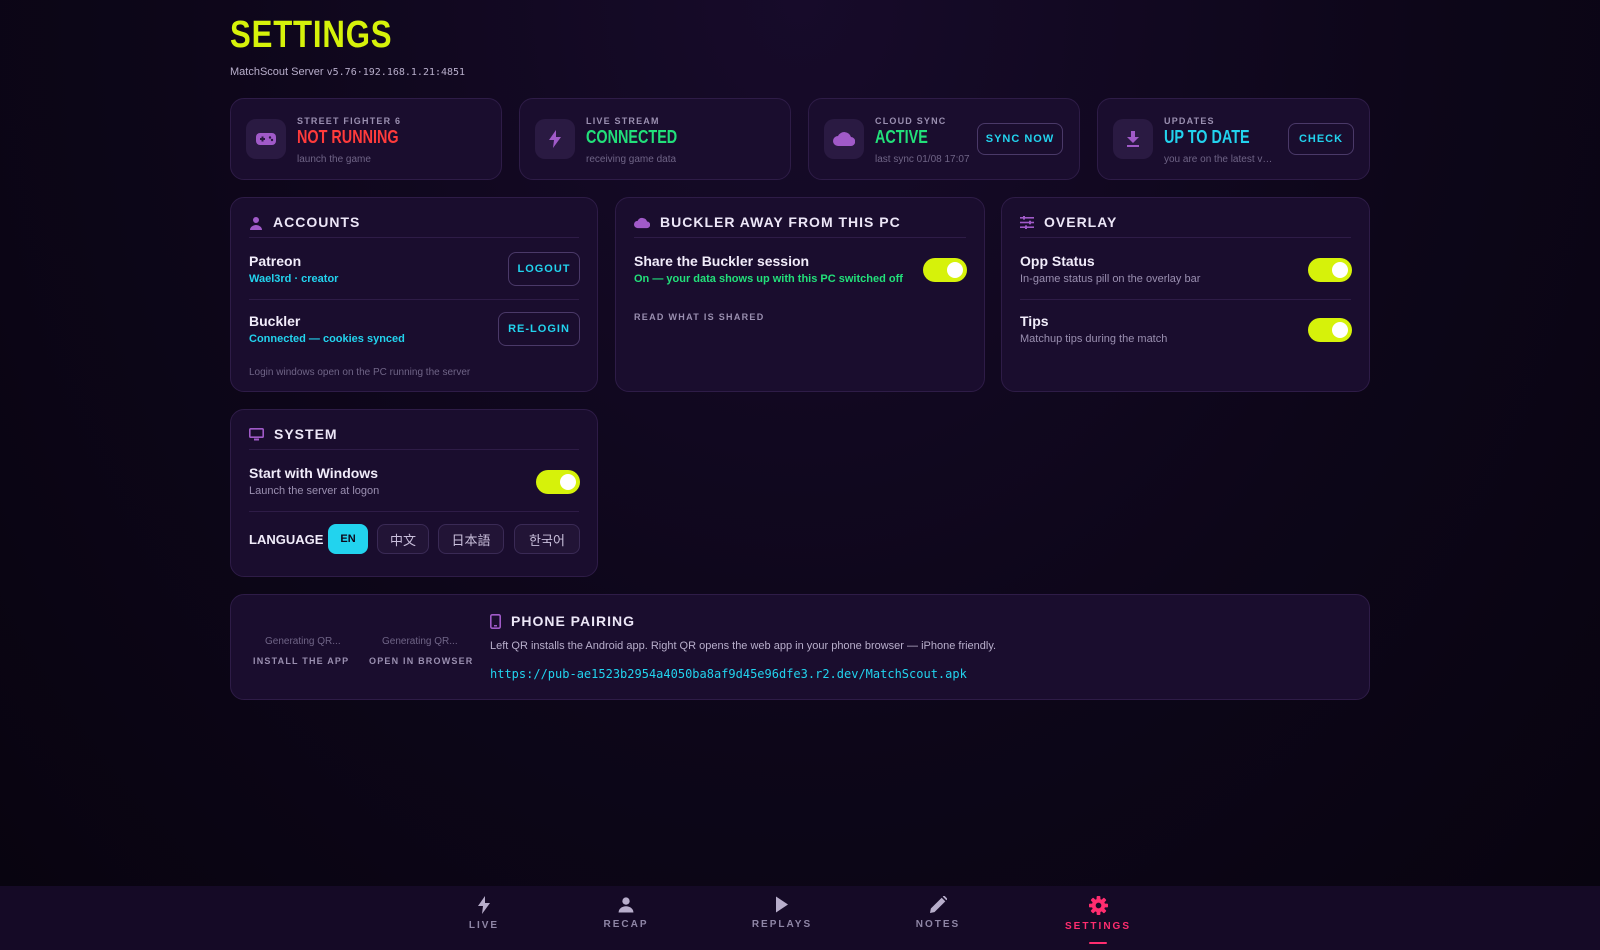  What do you see at coordinates (286, 539) in the screenshot?
I see `language-label: LANGUAGE` at bounding box center [286, 539].